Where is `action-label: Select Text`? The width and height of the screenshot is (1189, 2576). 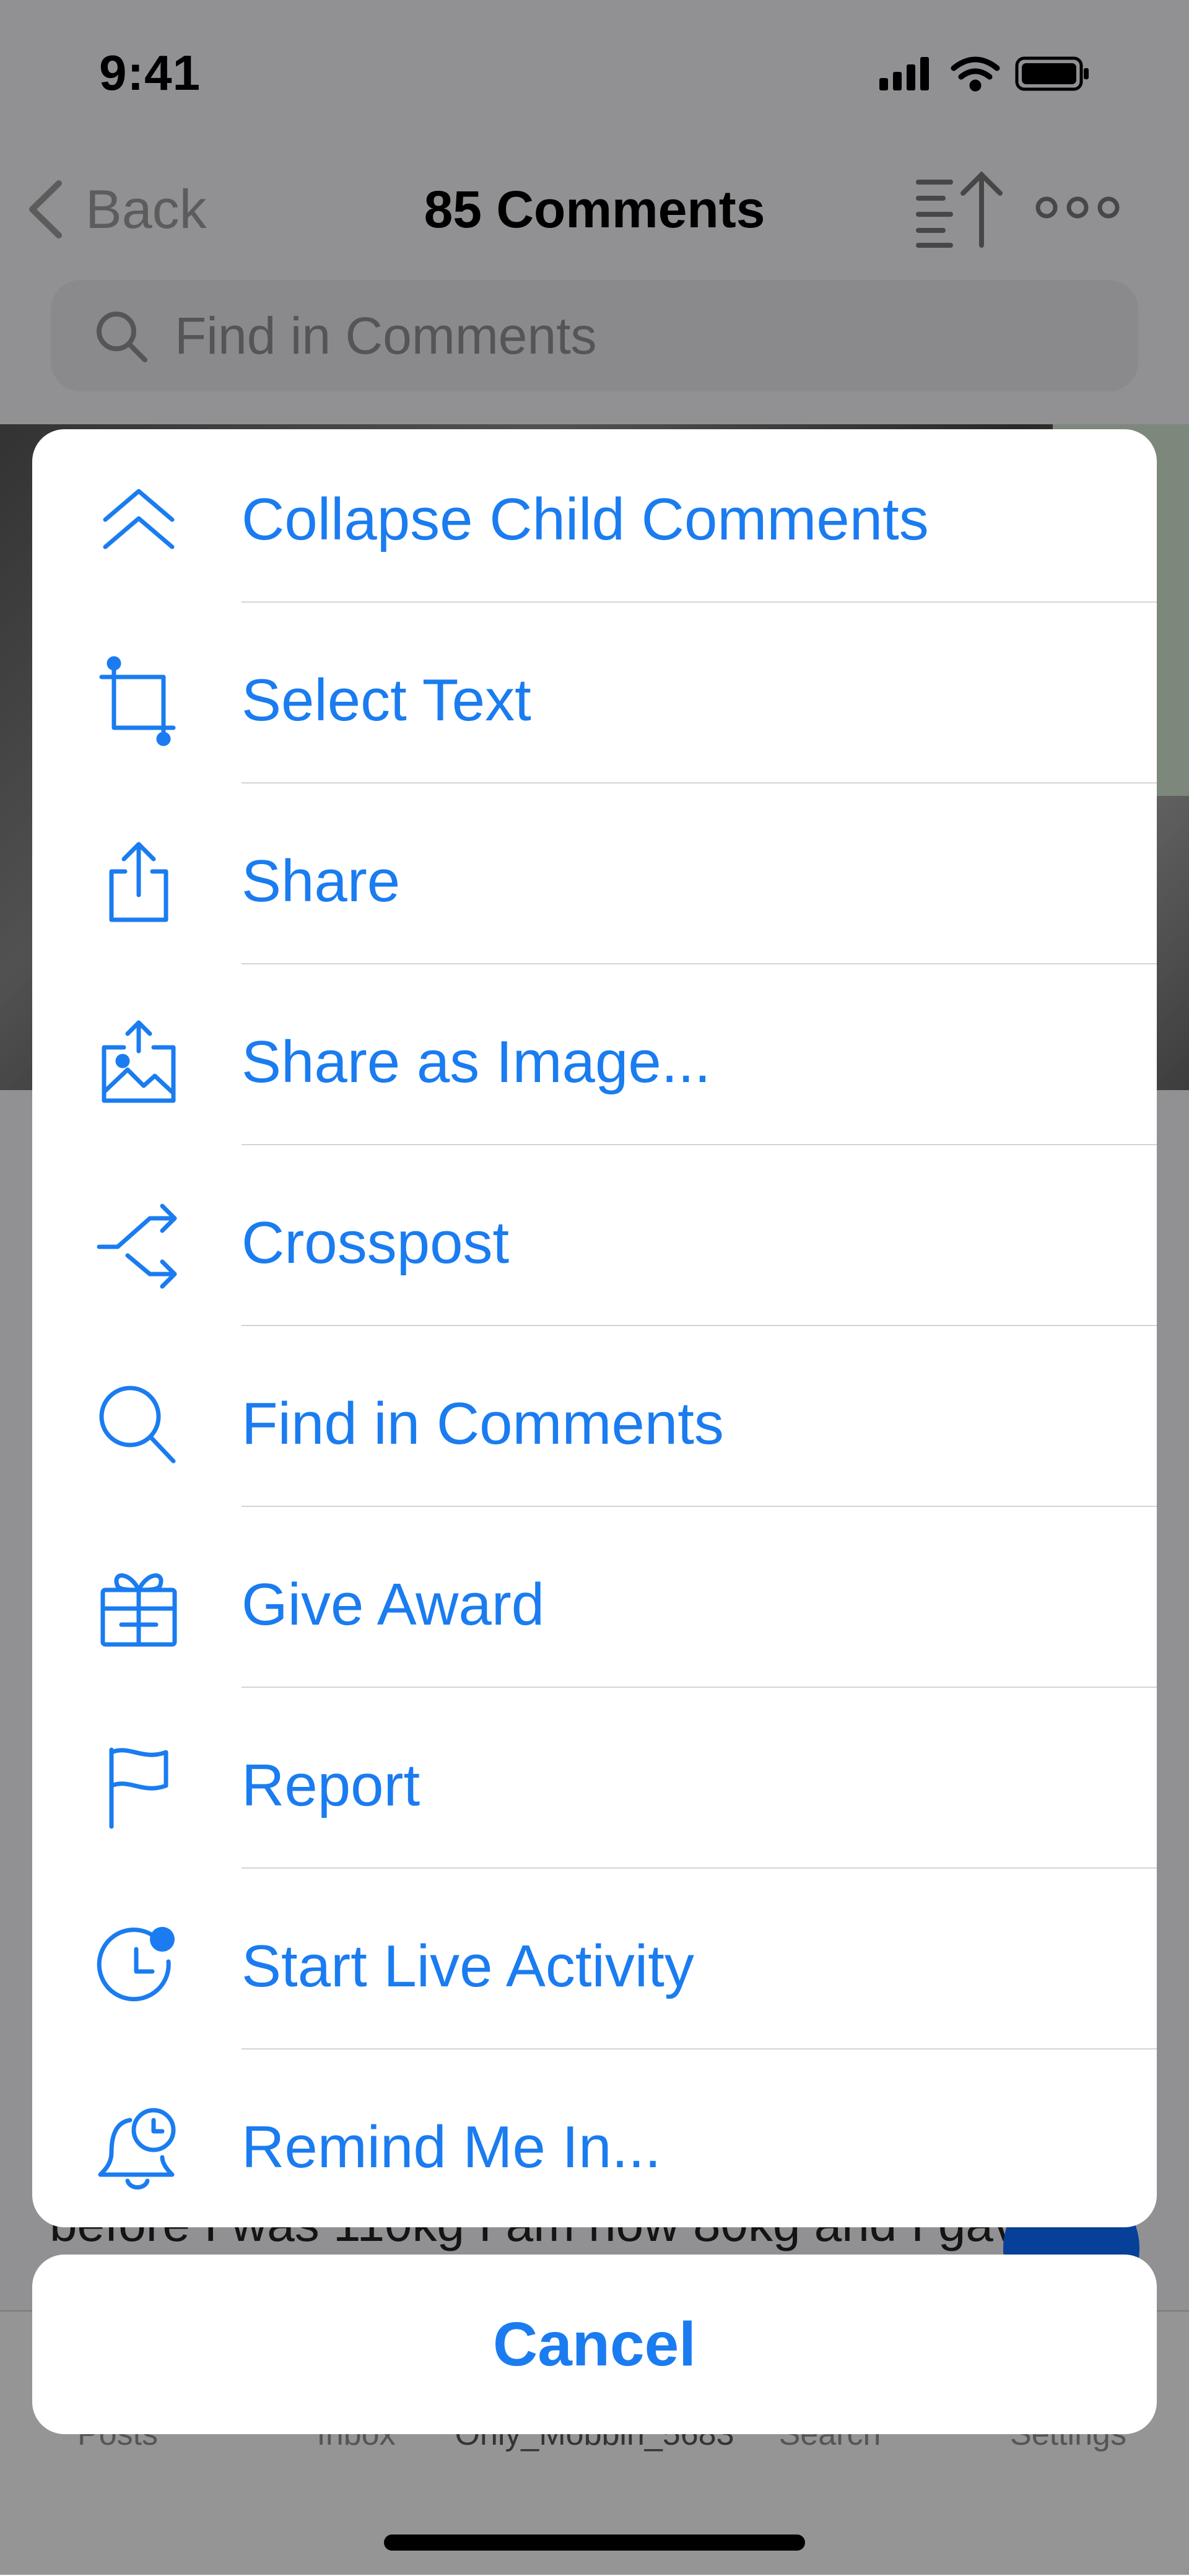
action-label: Select Text is located at coordinates (386, 700).